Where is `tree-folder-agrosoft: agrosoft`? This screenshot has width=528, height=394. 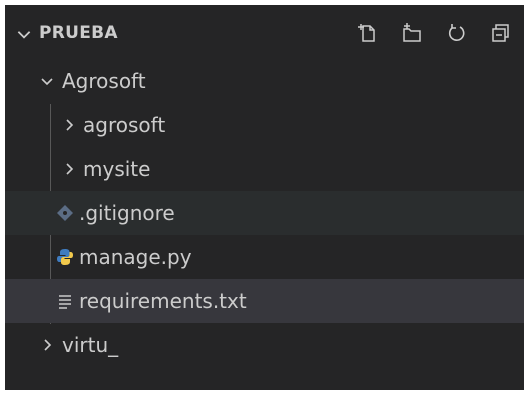 tree-folder-agrosoft: agrosoft is located at coordinates (264, 125).